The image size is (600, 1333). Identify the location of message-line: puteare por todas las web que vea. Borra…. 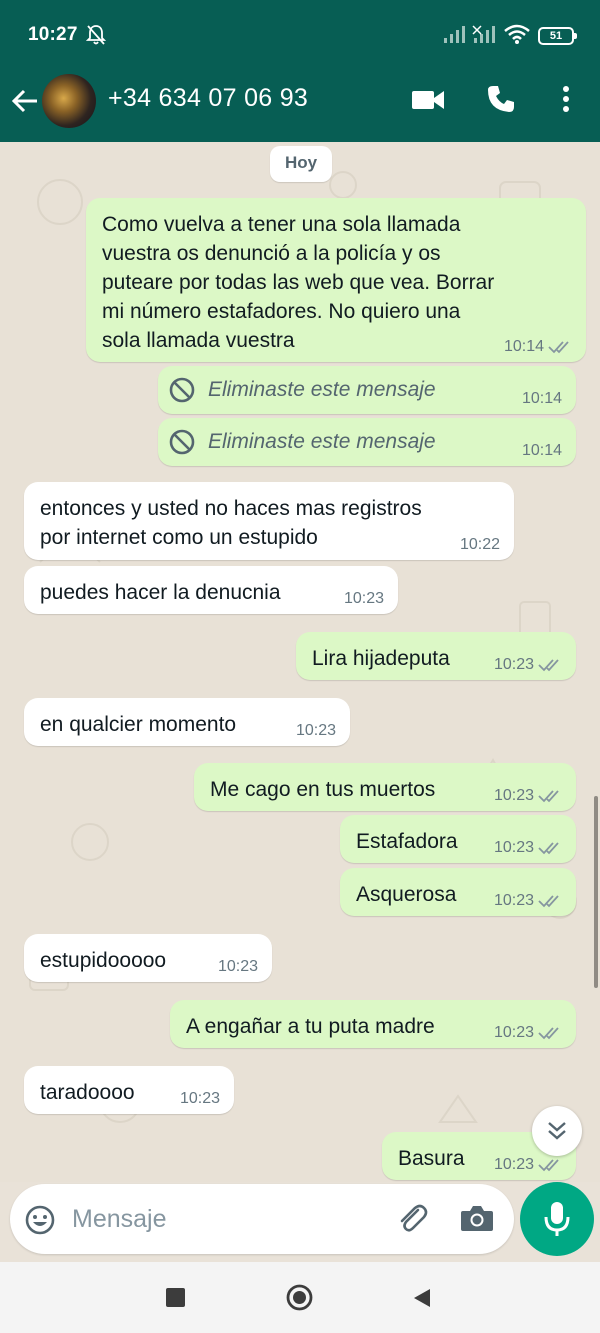
(298, 282).